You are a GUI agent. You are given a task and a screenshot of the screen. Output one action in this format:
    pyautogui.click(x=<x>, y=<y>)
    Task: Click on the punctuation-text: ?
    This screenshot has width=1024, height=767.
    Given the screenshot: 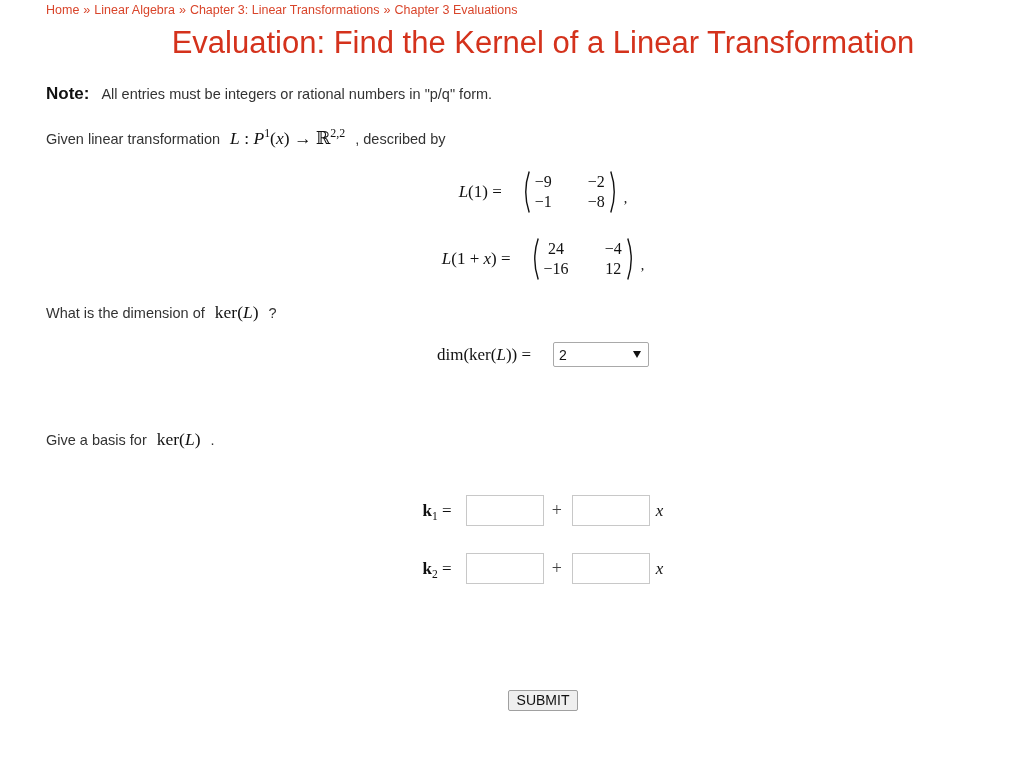 What is the action you would take?
    pyautogui.click(x=272, y=313)
    